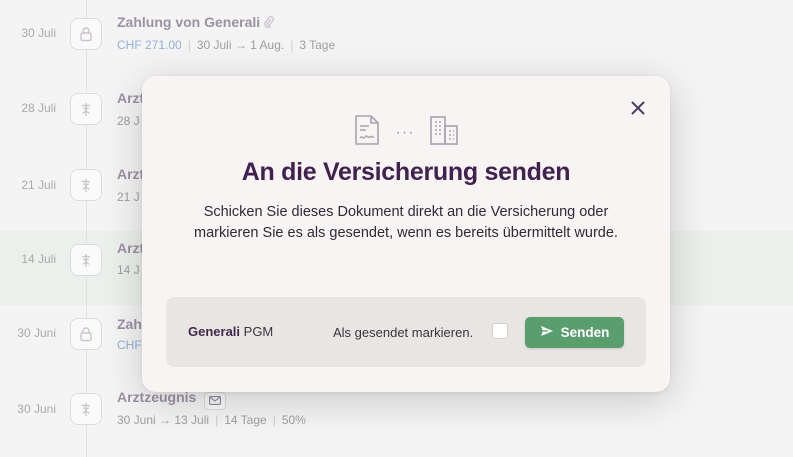  Describe the element at coordinates (269, 23) in the screenshot. I see `paperclip-icon` at that location.